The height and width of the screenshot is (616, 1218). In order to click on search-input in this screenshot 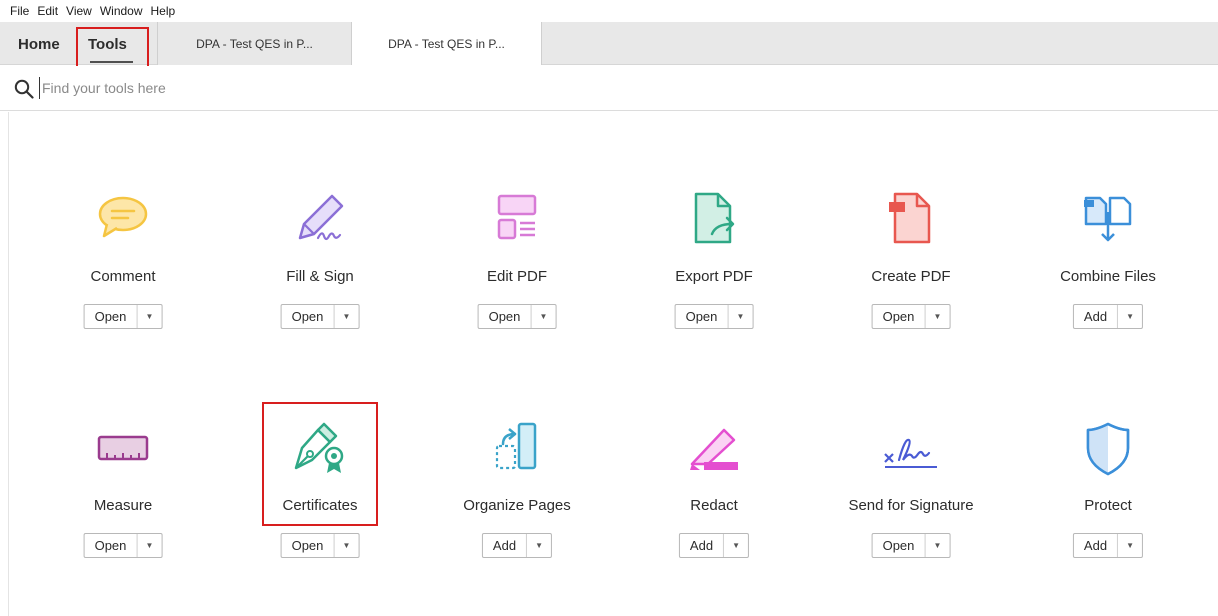, I will do `click(239, 88)`.